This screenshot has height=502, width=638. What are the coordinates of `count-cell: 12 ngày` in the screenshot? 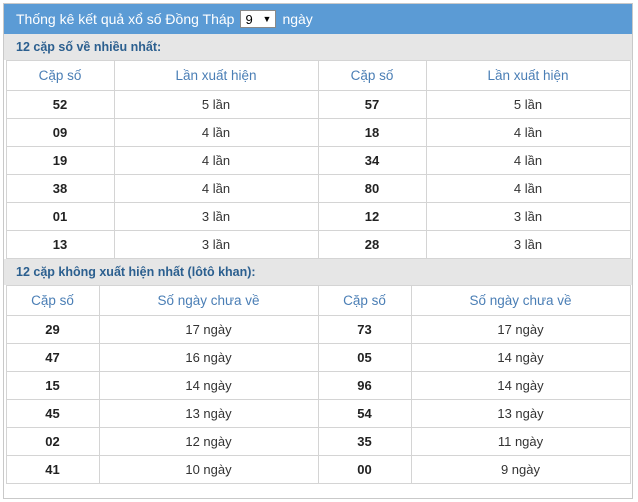 It's located at (208, 441).